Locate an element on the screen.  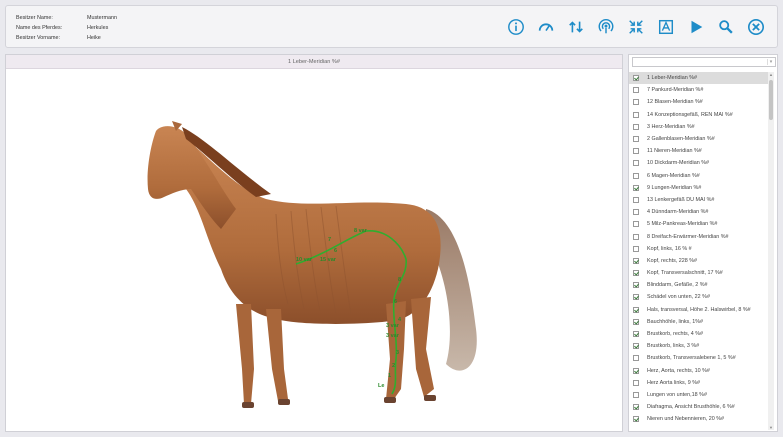
list-item: Herz, Aorta, rechts, 10 %# is located at coordinates (699, 371).